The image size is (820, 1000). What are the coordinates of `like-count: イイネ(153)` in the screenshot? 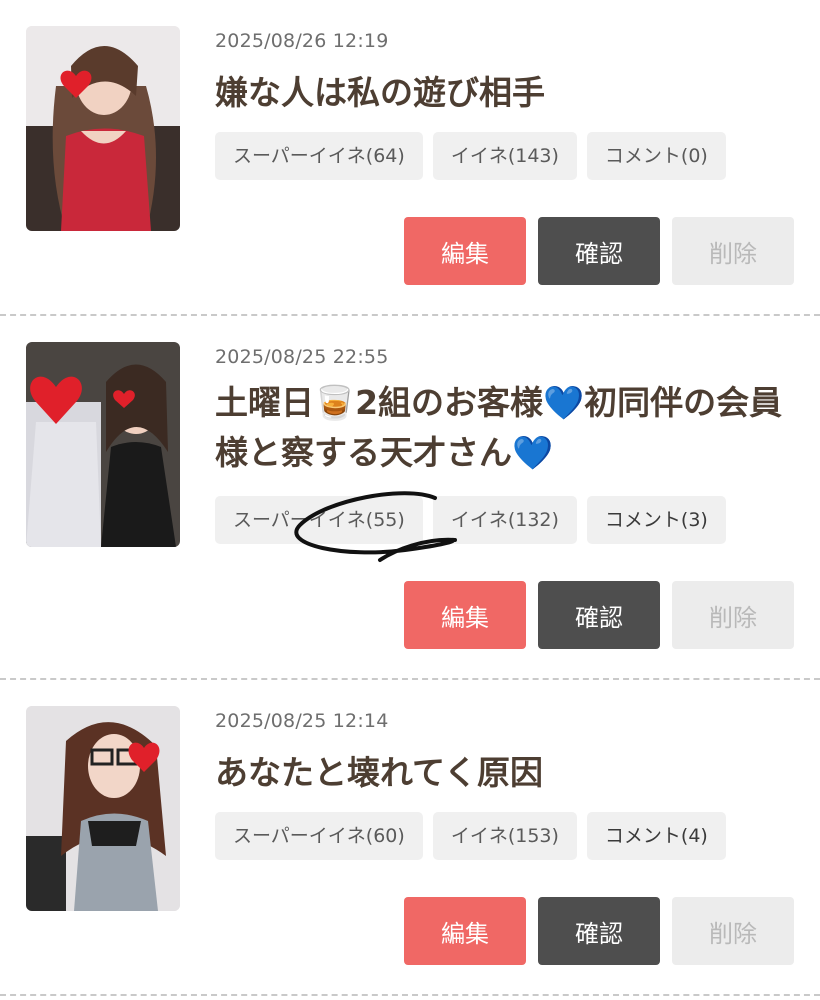 It's located at (504, 836).